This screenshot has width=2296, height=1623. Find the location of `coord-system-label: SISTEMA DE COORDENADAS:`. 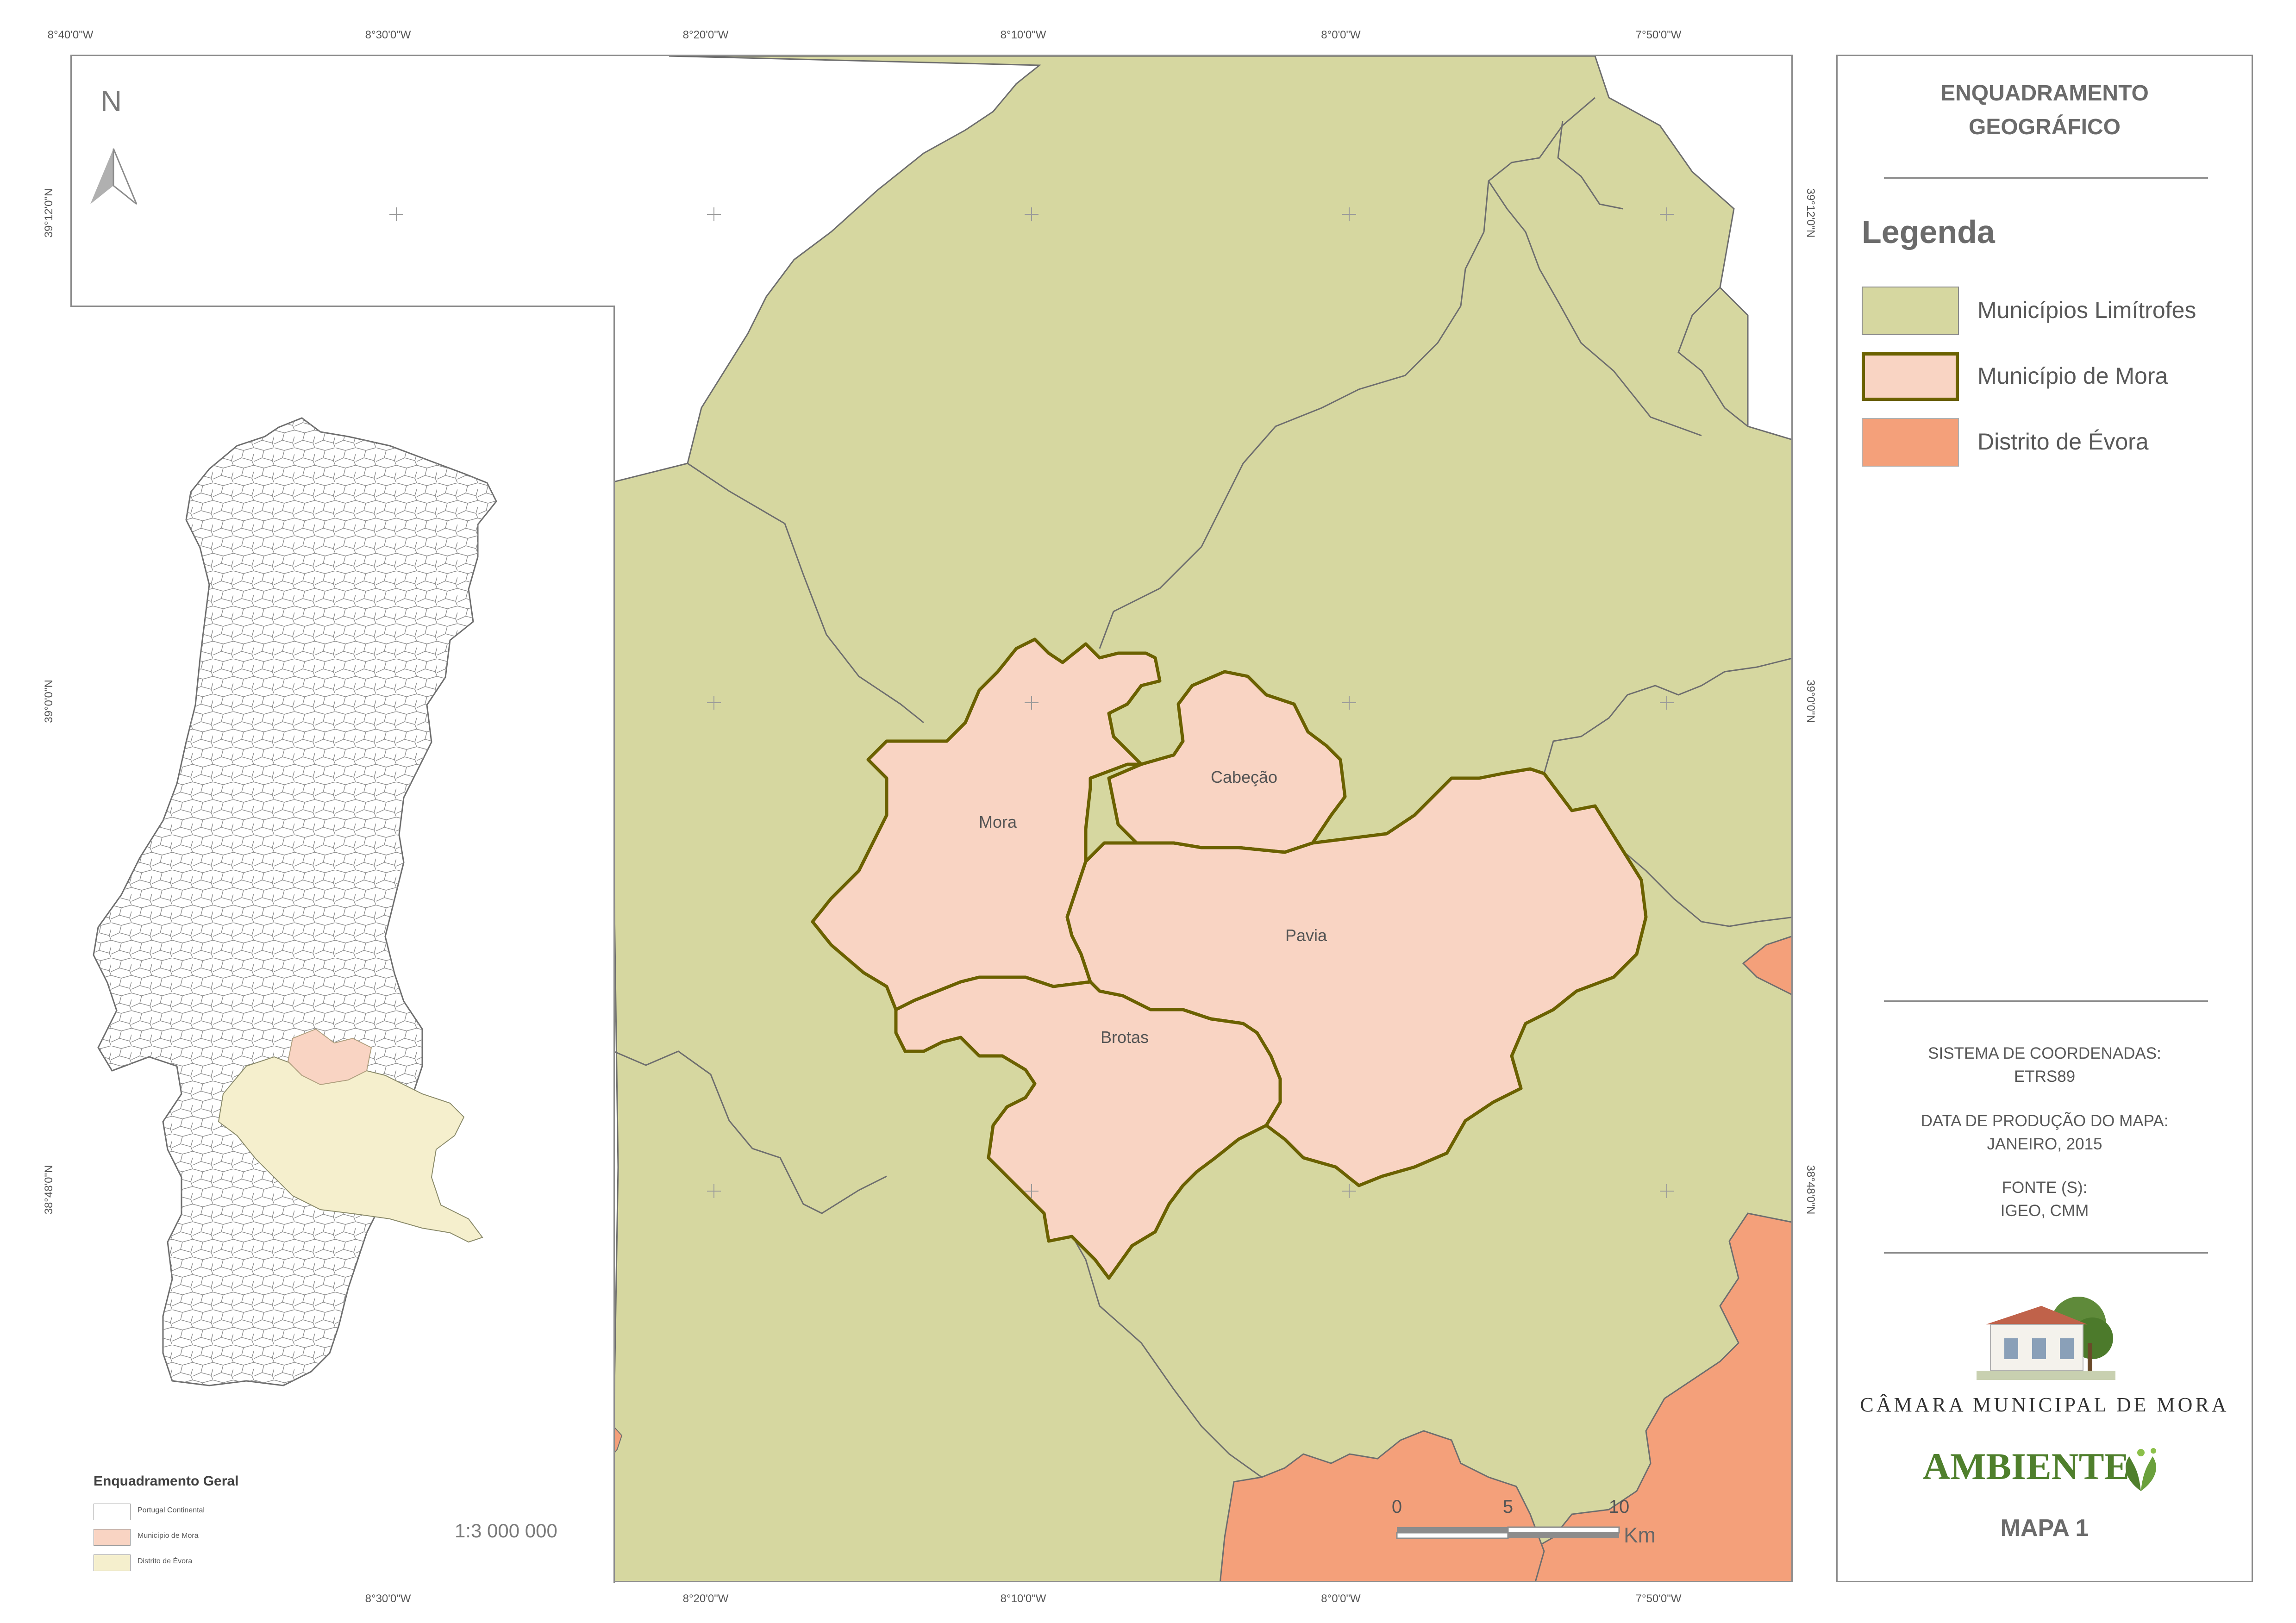

coord-system-label: SISTEMA DE COORDENADAS: is located at coordinates (2045, 1053).